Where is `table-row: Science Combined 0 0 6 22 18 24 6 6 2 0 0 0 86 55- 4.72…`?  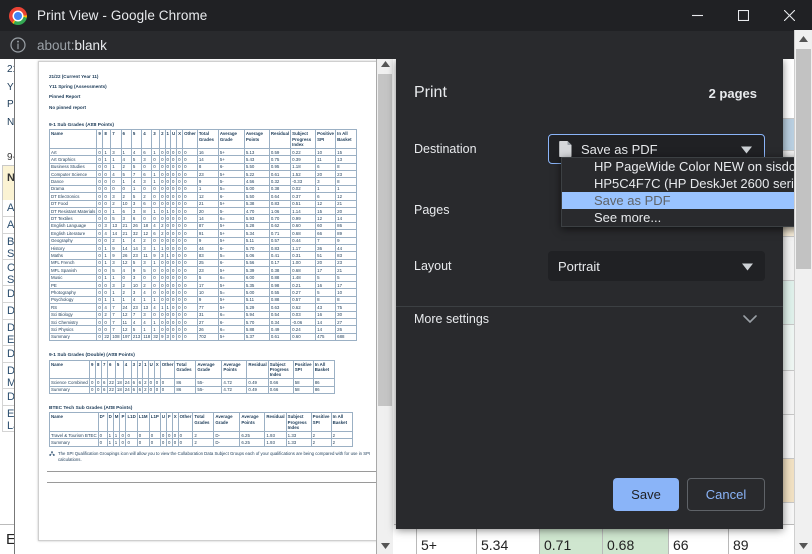 table-row: Science Combined 0 0 6 22 18 24 6 6 2 0 0 0 86 55- 4.72… is located at coordinates (192, 382).